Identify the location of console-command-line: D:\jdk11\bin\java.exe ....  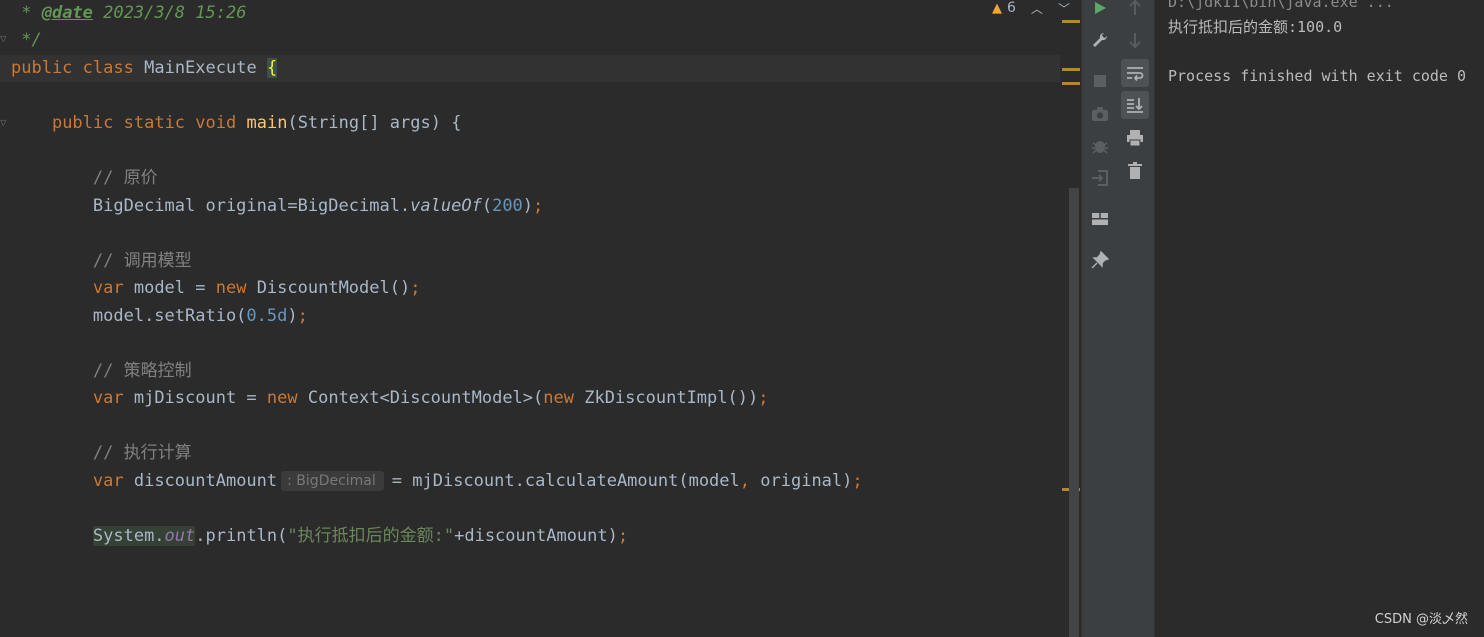
(1281, 5).